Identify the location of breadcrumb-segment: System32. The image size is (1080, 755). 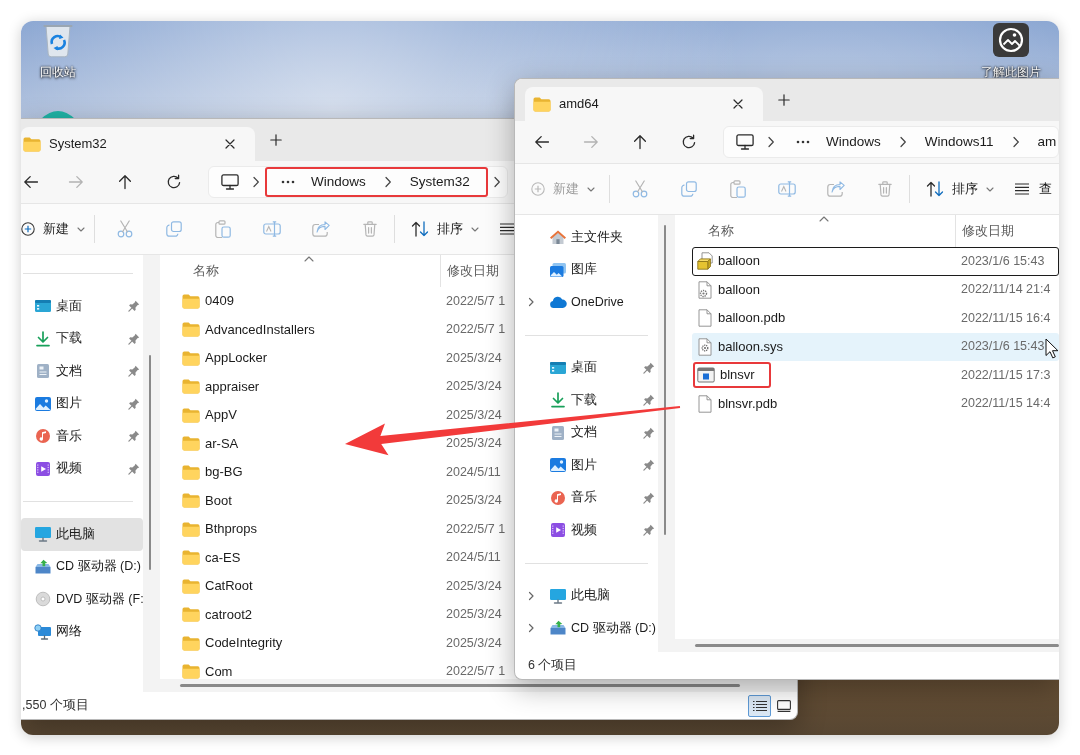
(439, 182).